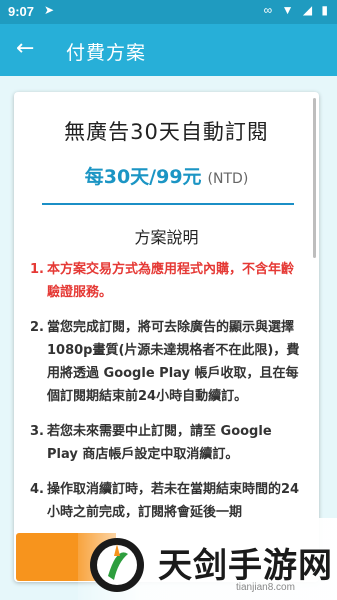 The width and height of the screenshot is (337, 600). Describe the element at coordinates (37, 269) in the screenshot. I see `term-number: 1.` at that location.